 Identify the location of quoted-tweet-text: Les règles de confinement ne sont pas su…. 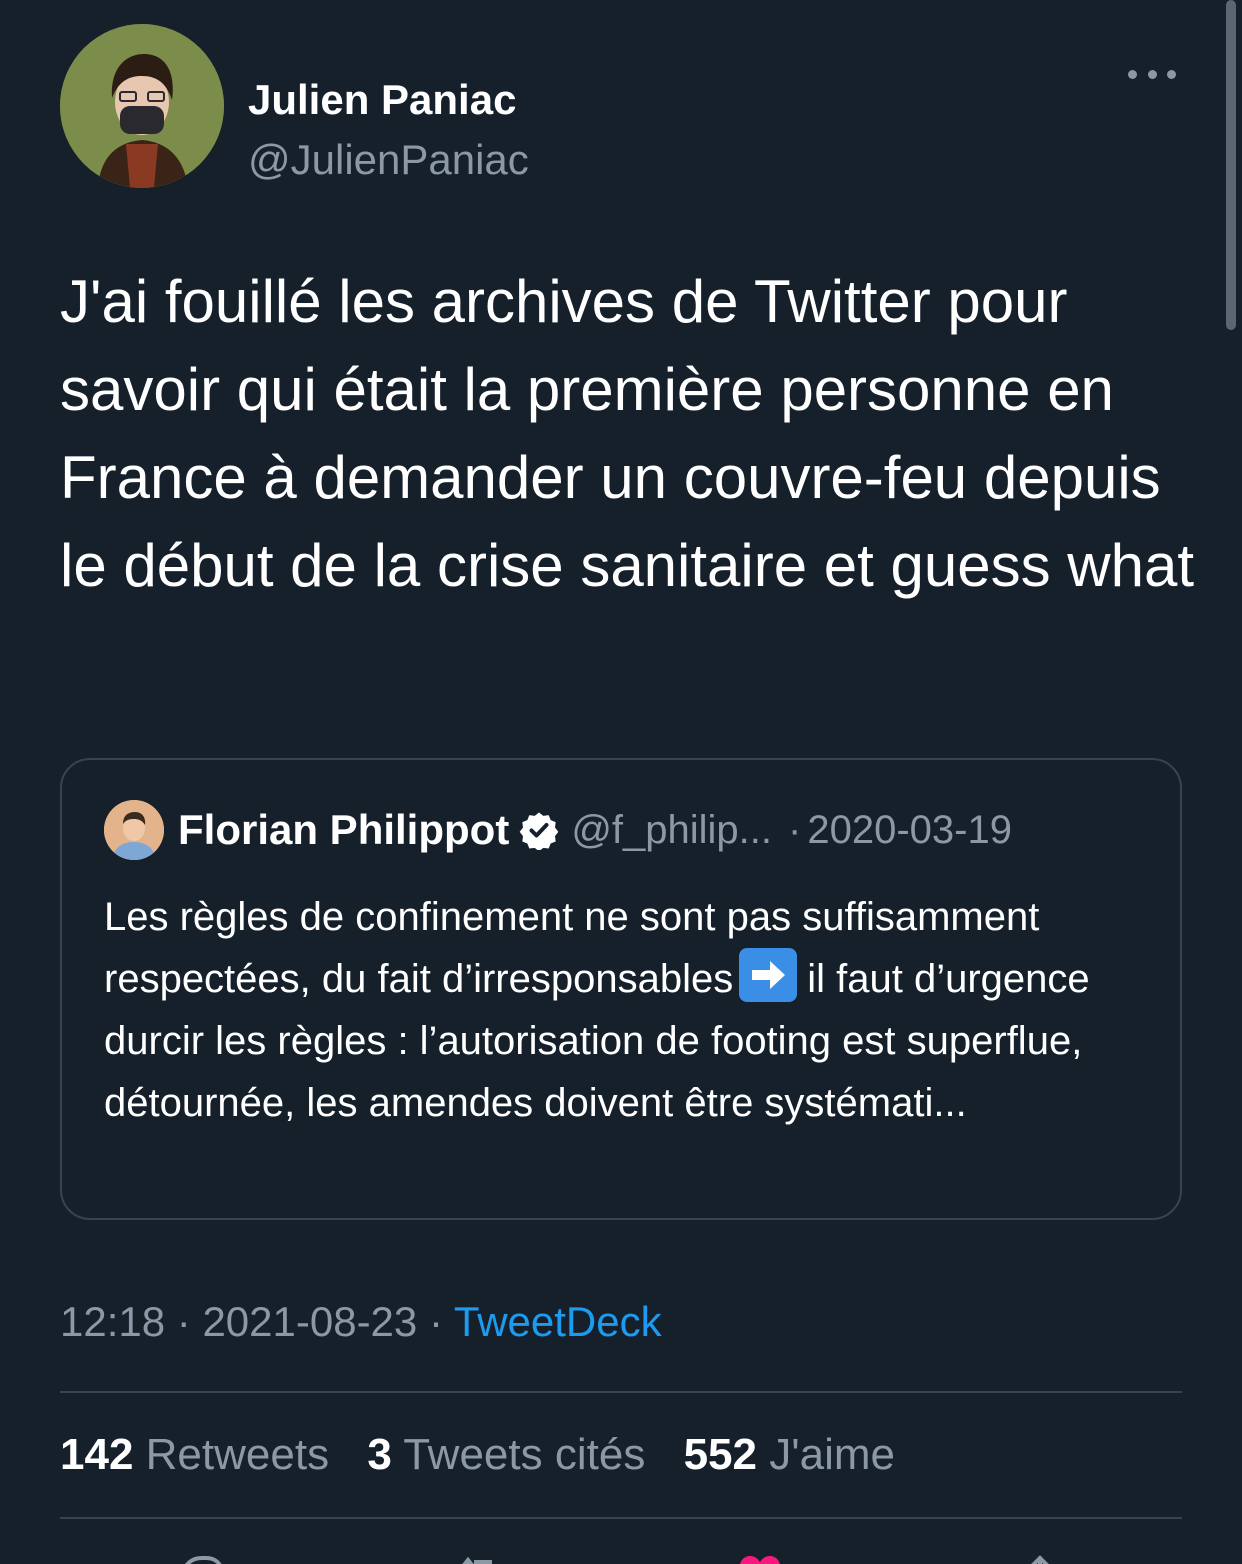
(624, 1010).